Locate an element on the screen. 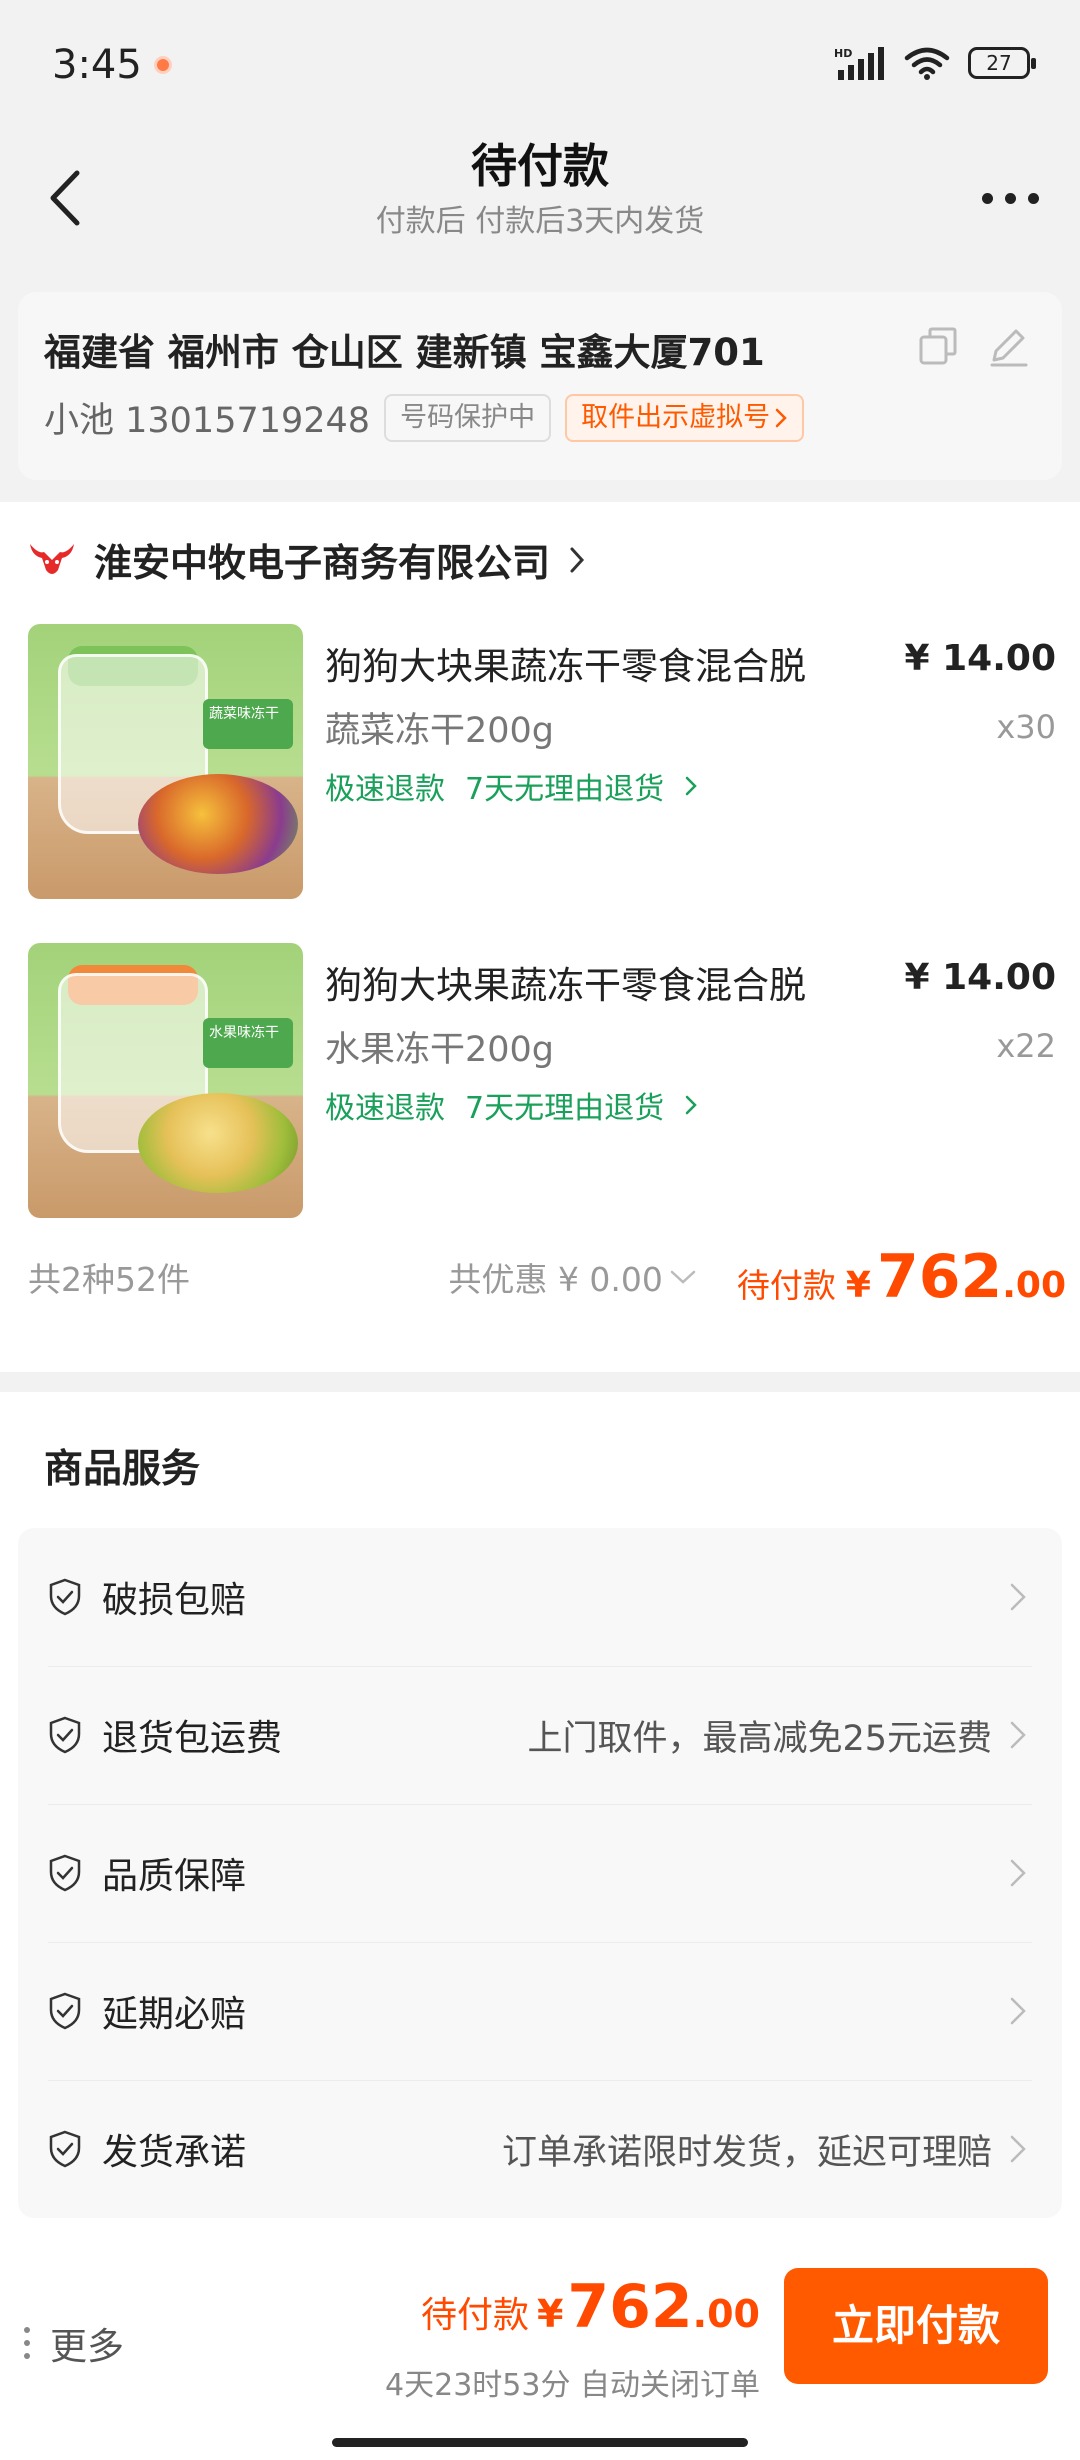 This screenshot has width=1080, height=2460. shop-logo-icon is located at coordinates (52, 558).